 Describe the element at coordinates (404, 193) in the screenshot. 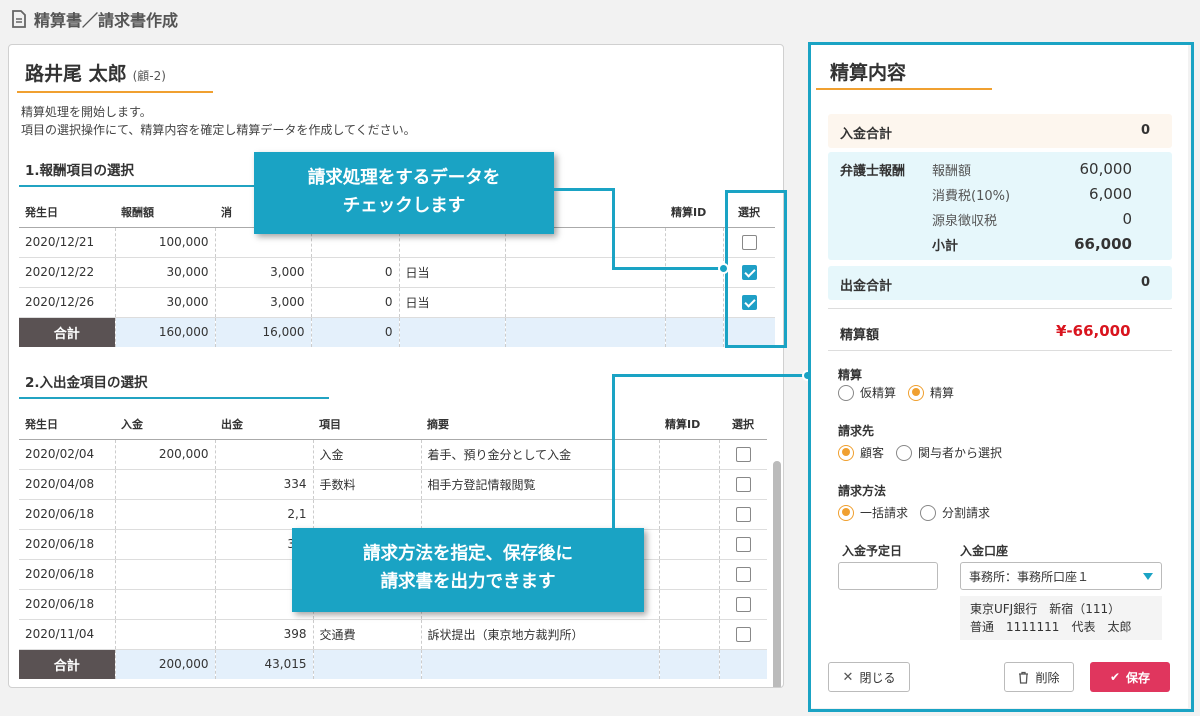

I see `callout-check-data: 請求処理をするデータを チェックします` at that location.